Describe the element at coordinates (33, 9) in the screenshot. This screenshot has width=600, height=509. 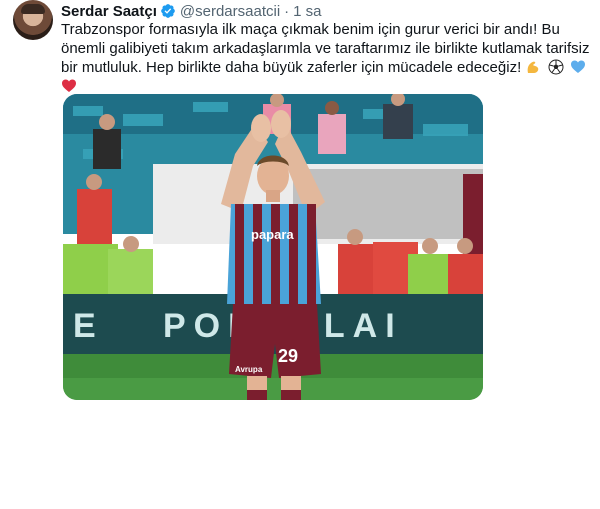
I see `avatar-hair` at that location.